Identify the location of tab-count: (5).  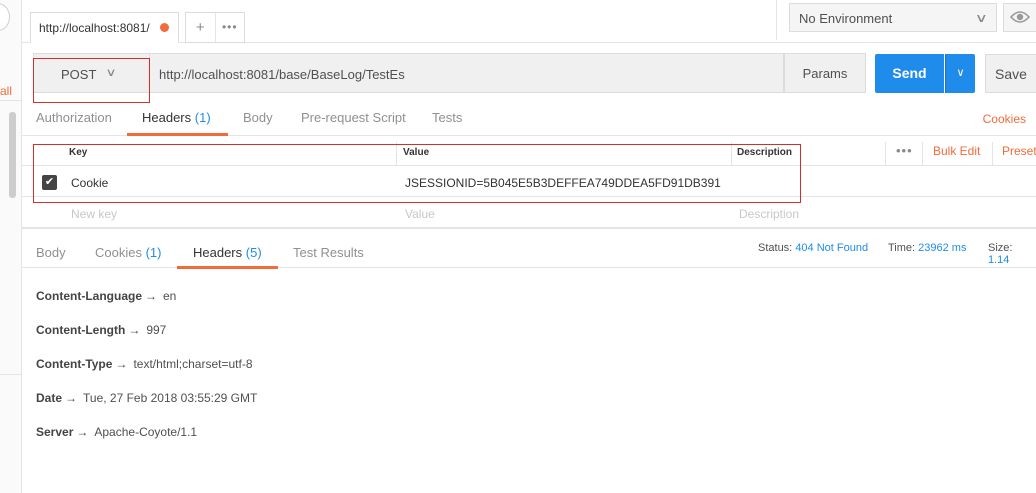
(253, 252).